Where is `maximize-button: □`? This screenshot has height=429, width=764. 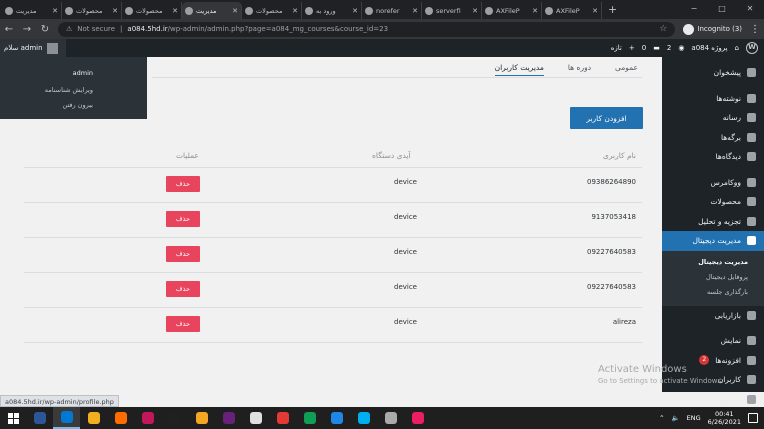
maximize-button: □ is located at coordinates (722, 9).